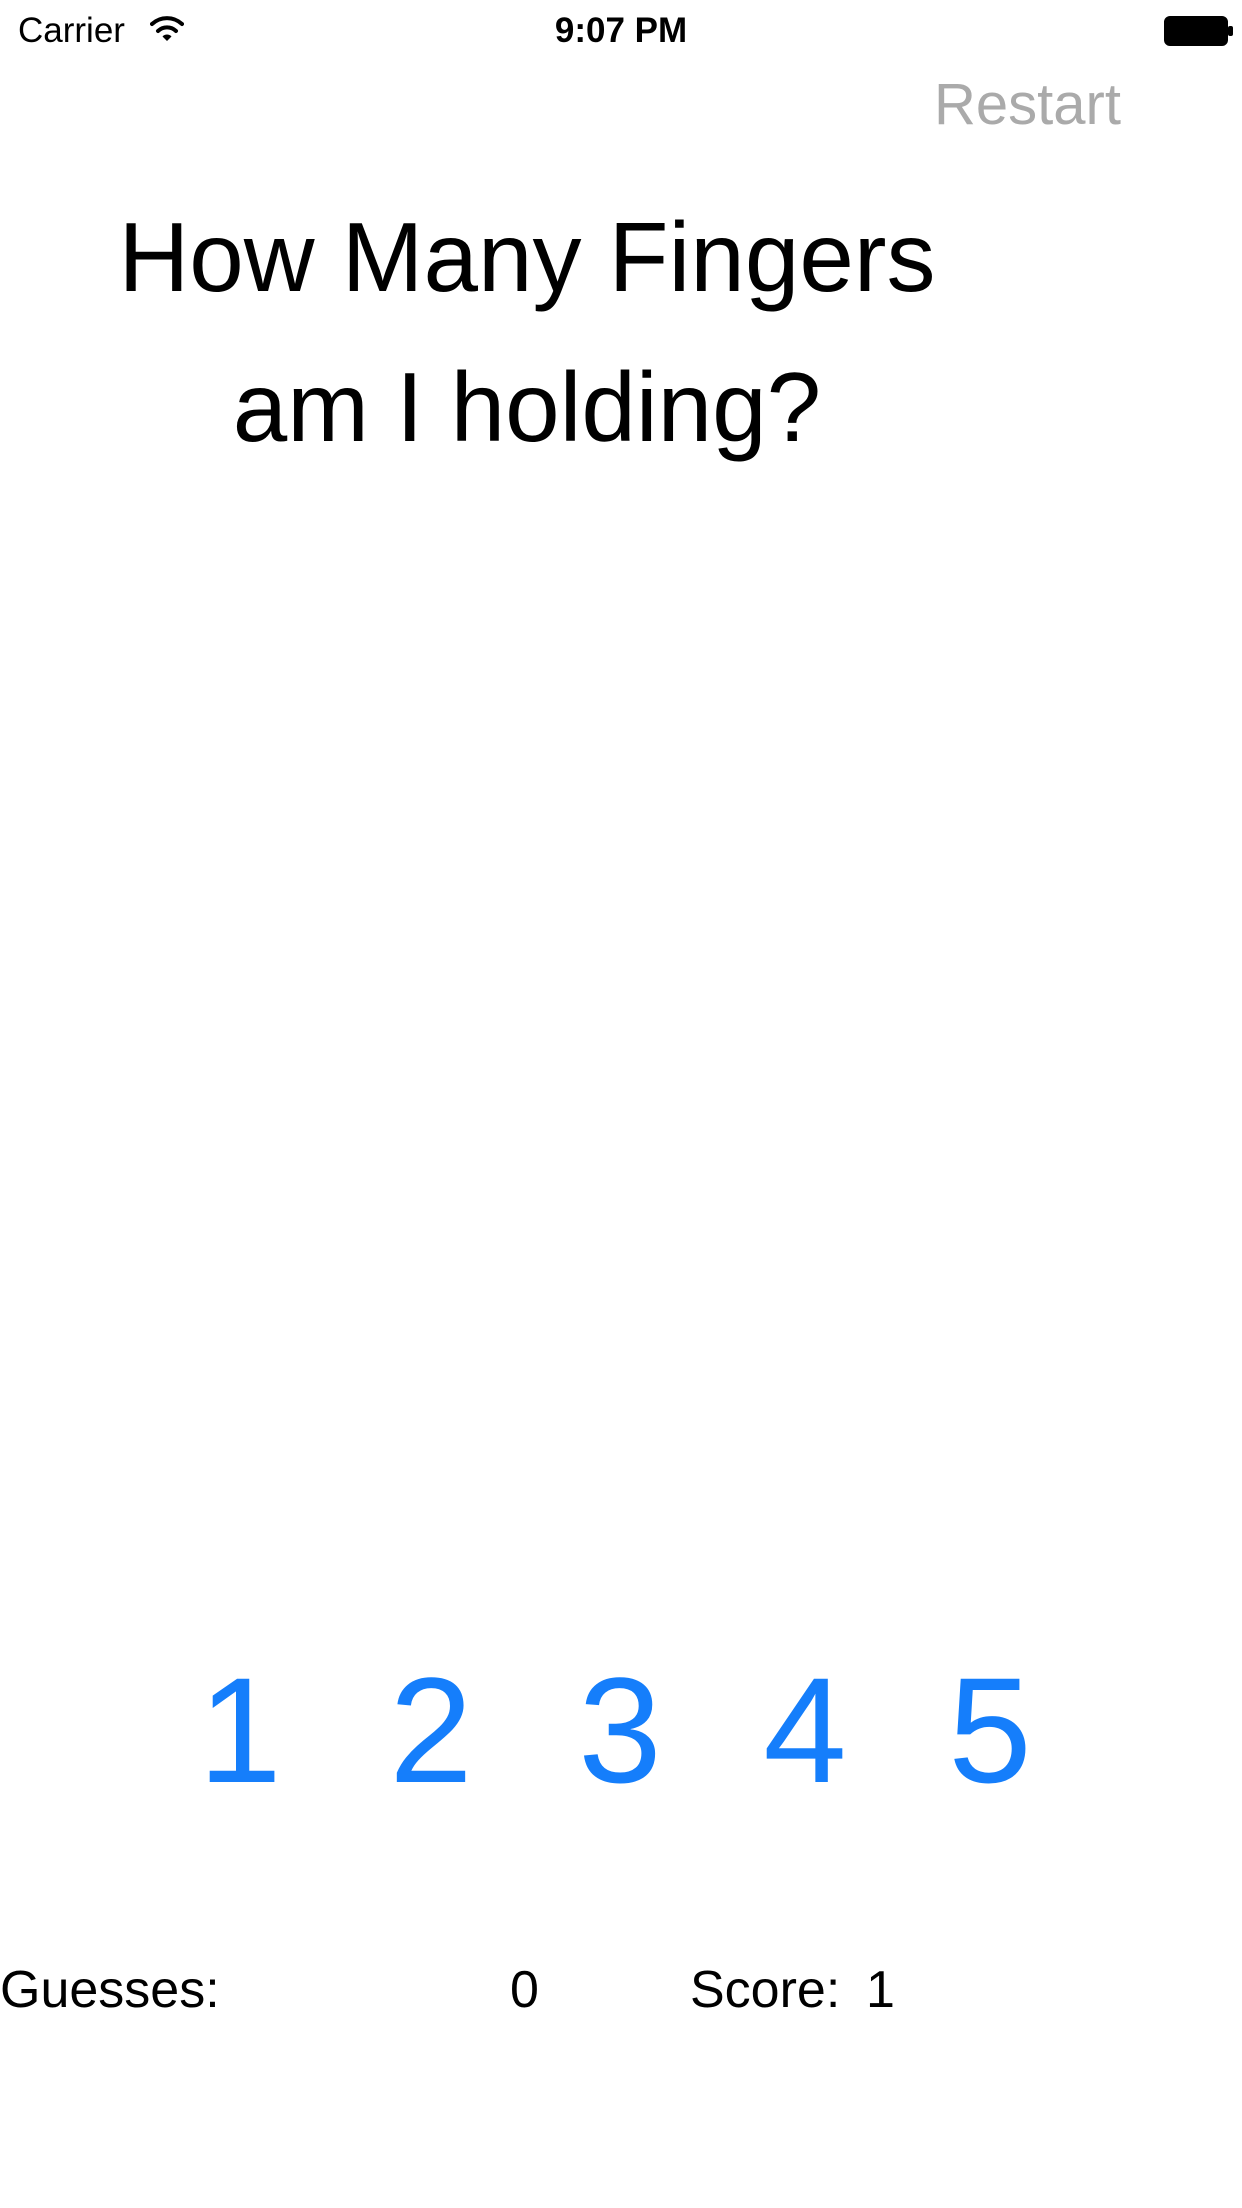 The width and height of the screenshot is (1242, 2208). I want to click on score-label: Score:, so click(765, 1990).